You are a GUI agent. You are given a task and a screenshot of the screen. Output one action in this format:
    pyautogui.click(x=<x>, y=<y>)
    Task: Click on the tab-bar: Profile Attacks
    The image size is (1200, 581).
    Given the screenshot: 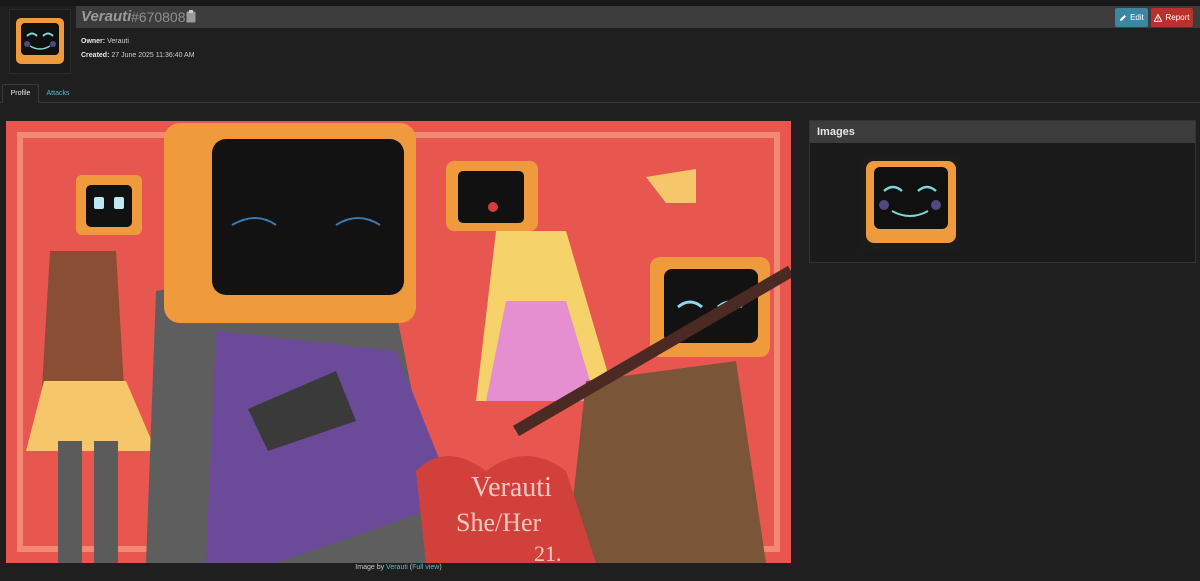 What is the action you would take?
    pyautogui.click(x=600, y=93)
    